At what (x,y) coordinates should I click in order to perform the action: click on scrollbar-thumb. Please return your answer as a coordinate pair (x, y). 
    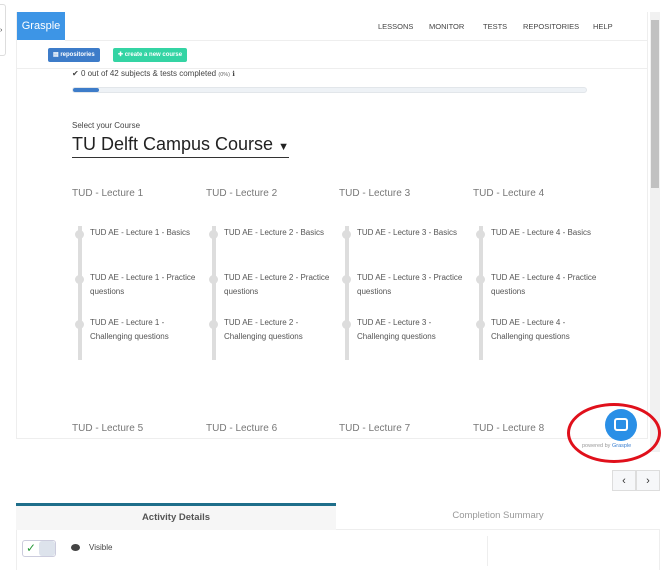
    Looking at the image, I should click on (655, 104).